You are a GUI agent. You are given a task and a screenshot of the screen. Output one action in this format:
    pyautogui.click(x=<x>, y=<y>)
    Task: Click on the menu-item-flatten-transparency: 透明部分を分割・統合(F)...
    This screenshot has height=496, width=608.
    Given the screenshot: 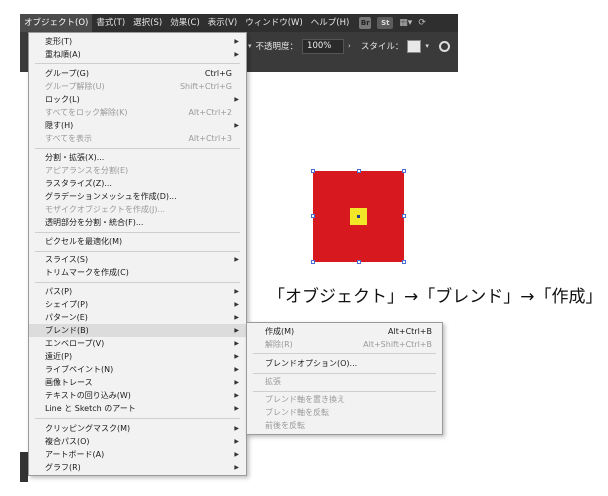 What is the action you would take?
    pyautogui.click(x=137, y=222)
    